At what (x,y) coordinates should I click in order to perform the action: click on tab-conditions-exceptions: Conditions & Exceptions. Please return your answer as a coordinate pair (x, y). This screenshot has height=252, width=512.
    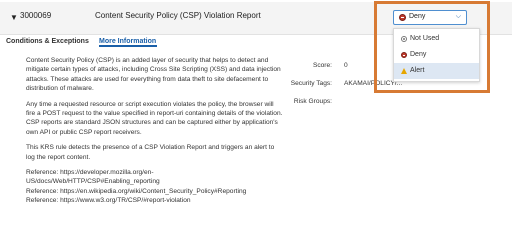
    Looking at the image, I should click on (47, 41).